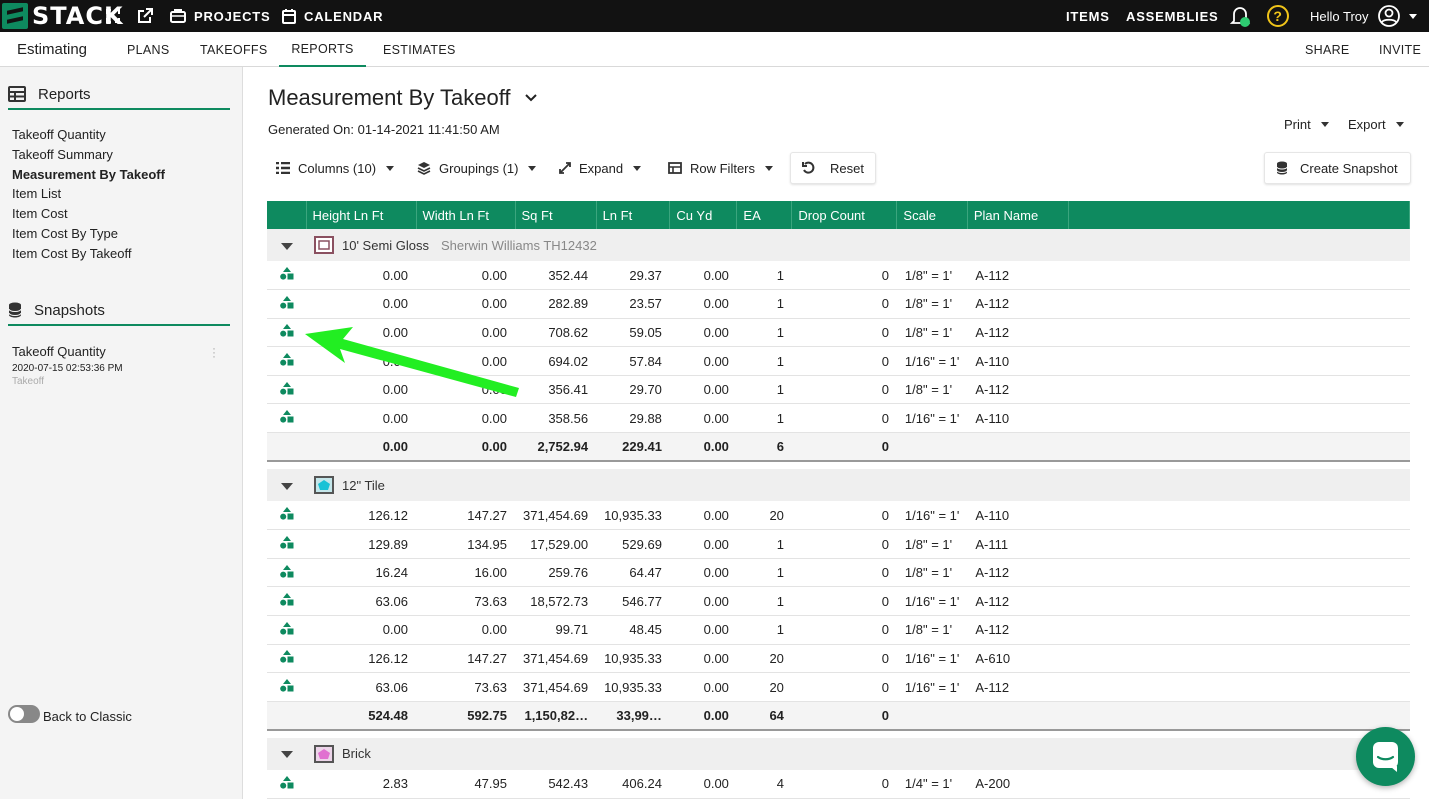  Describe the element at coordinates (633, 276) in the screenshot. I see `table-cell: 29.37` at that location.